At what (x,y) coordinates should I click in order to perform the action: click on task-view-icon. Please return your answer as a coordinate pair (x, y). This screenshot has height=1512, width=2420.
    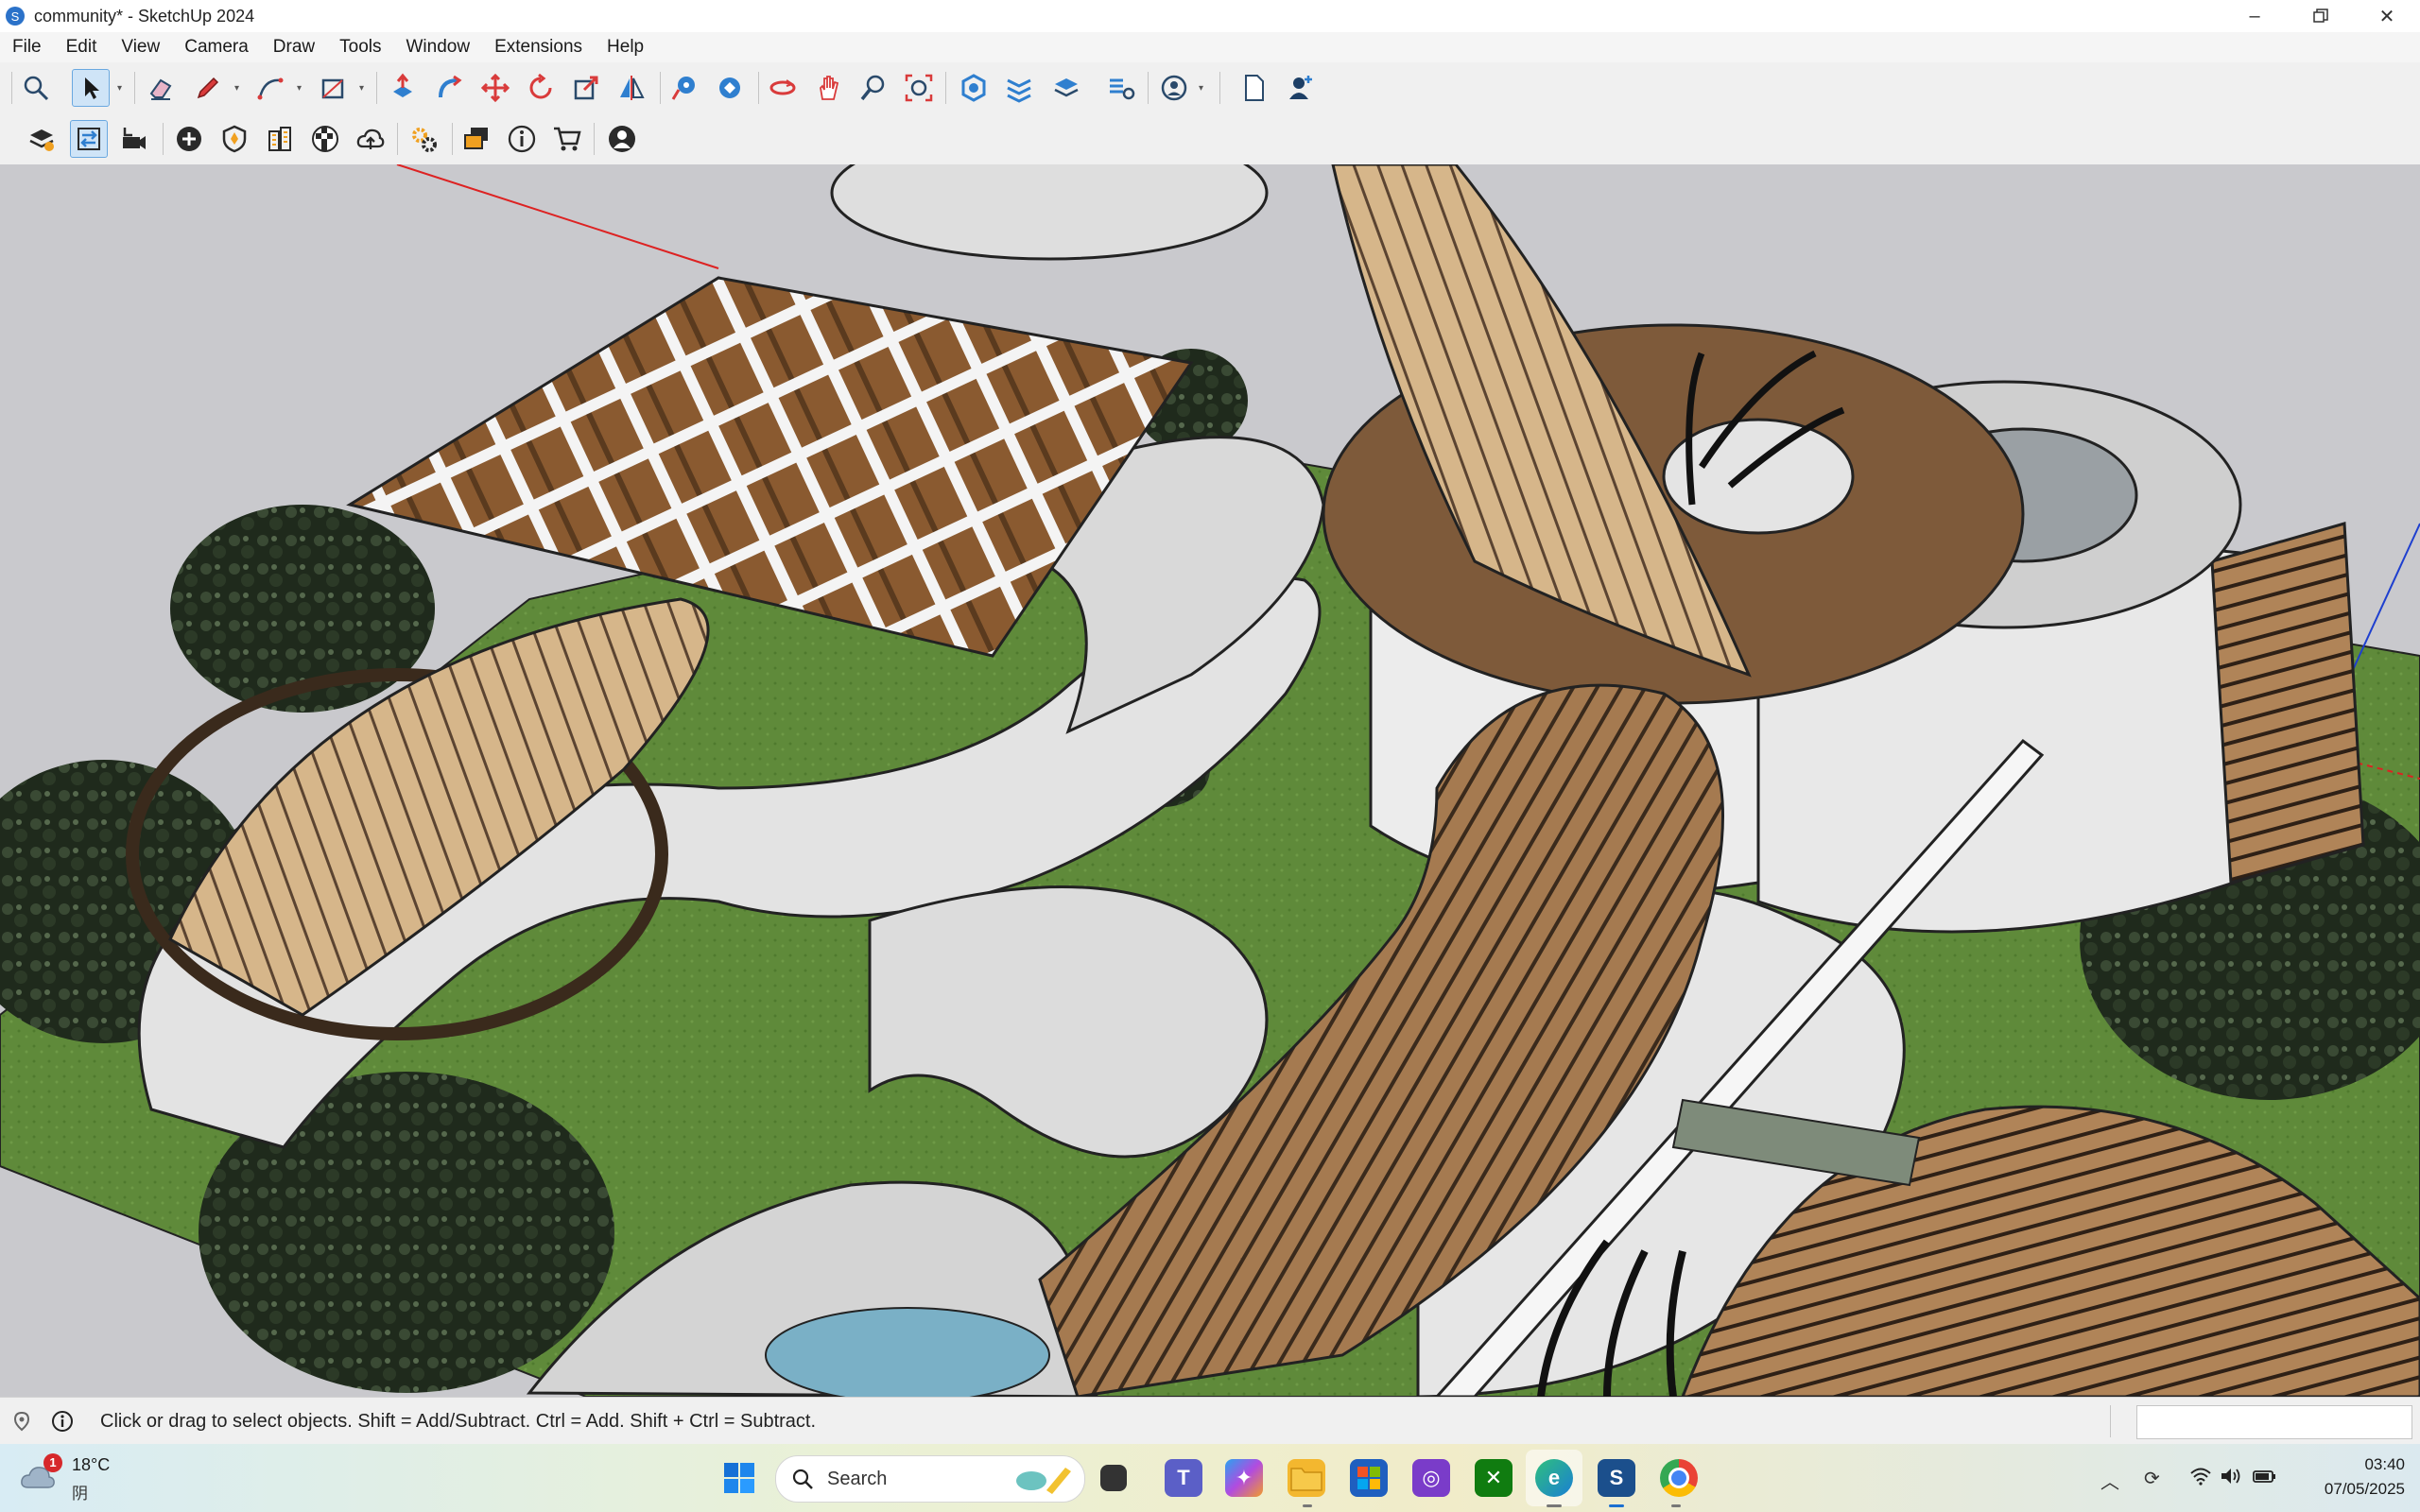
    Looking at the image, I should click on (1113, 1478).